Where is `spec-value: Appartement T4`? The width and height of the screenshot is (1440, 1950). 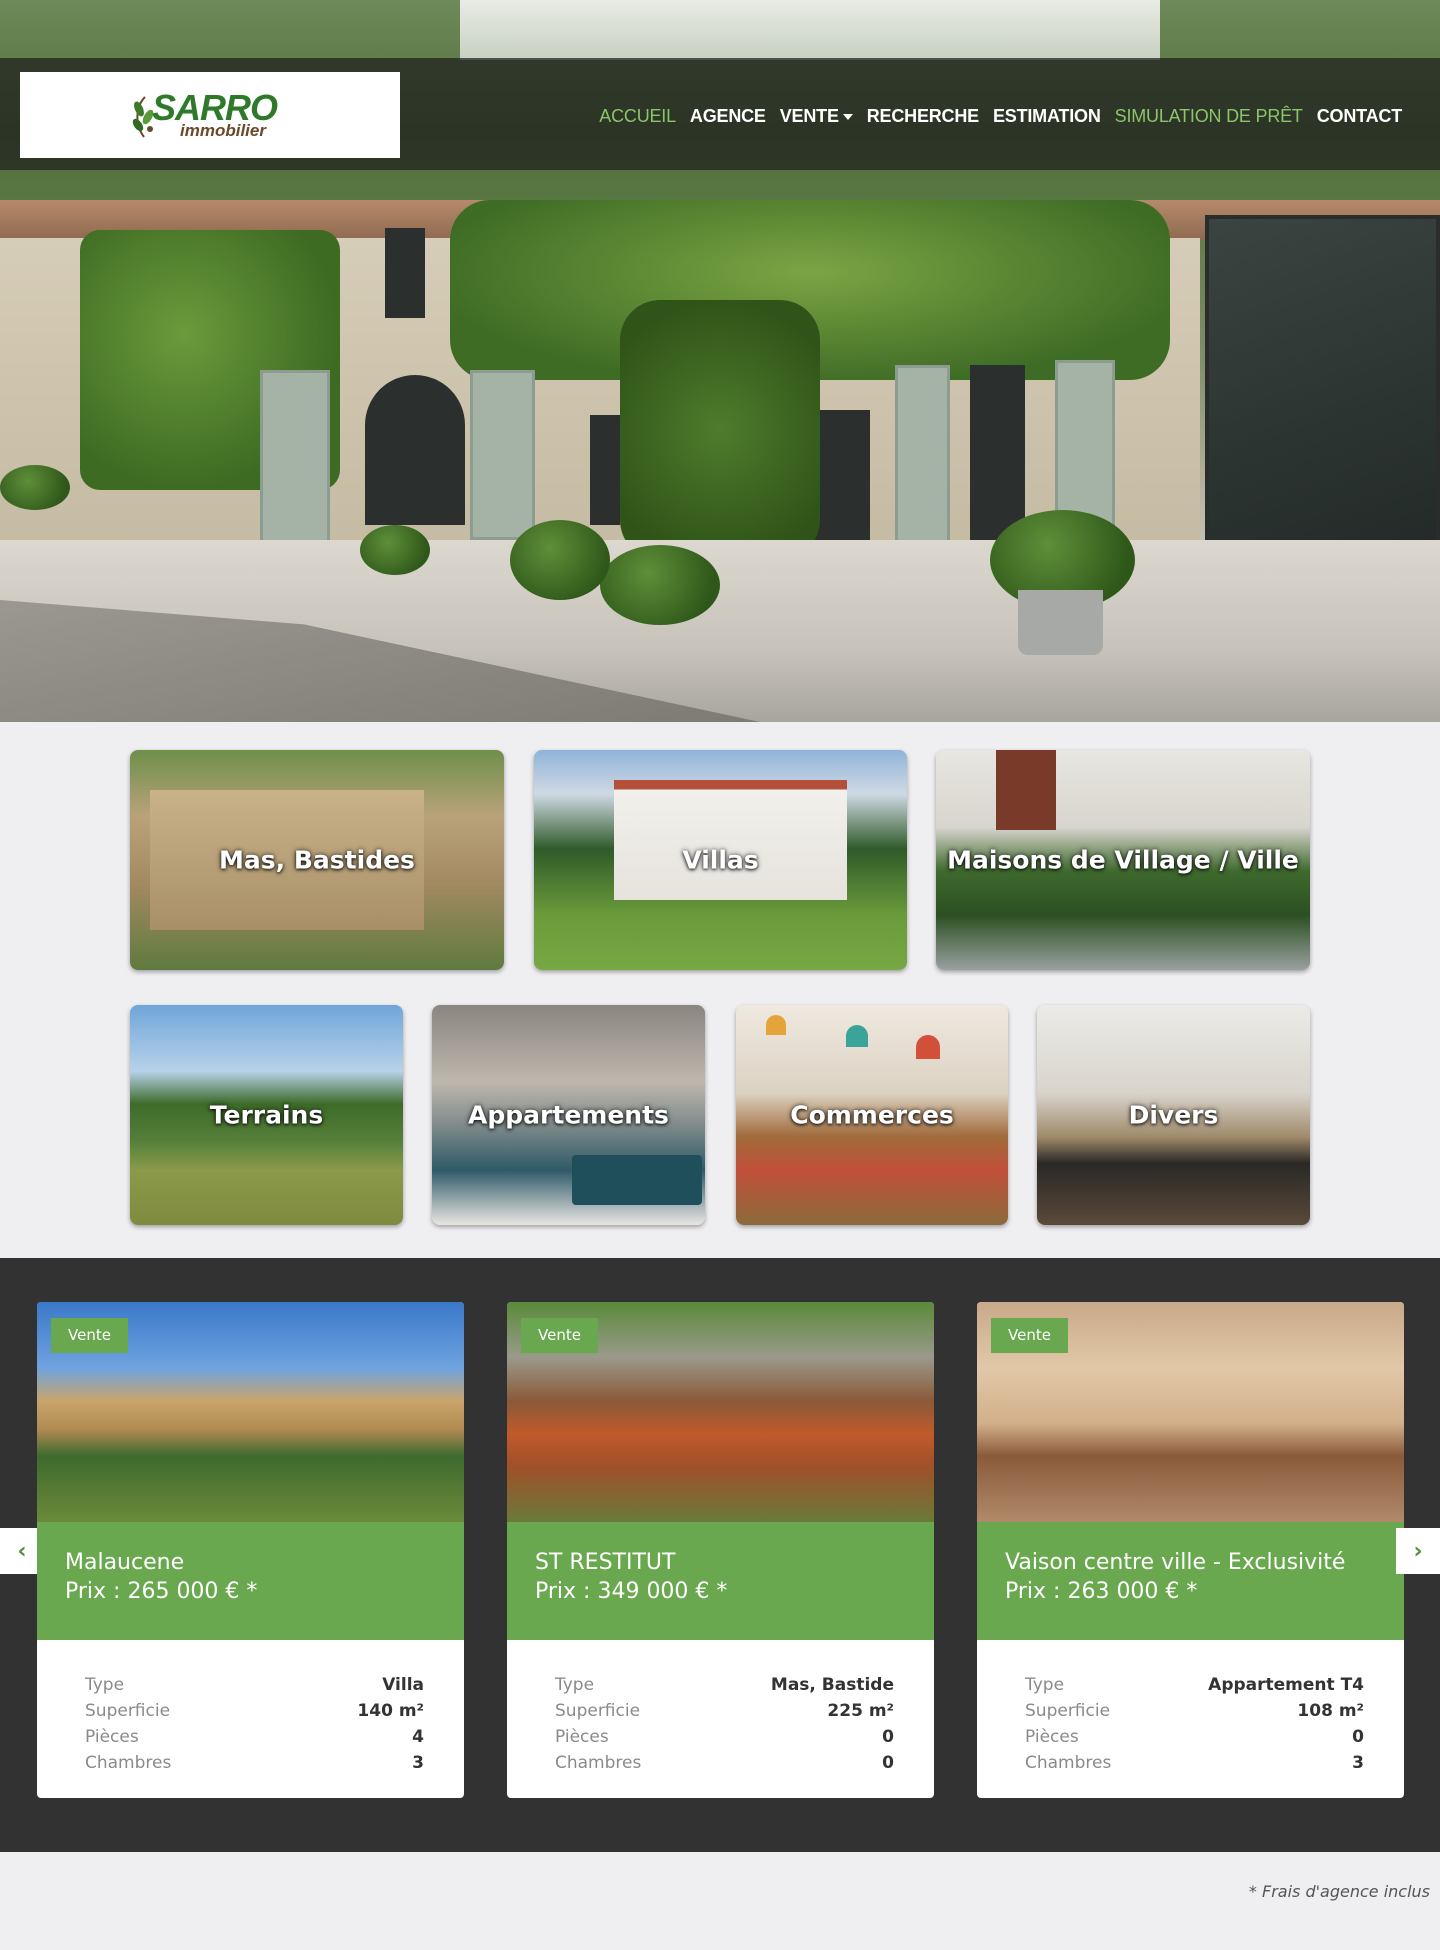
spec-value: Appartement T4 is located at coordinates (1286, 1685).